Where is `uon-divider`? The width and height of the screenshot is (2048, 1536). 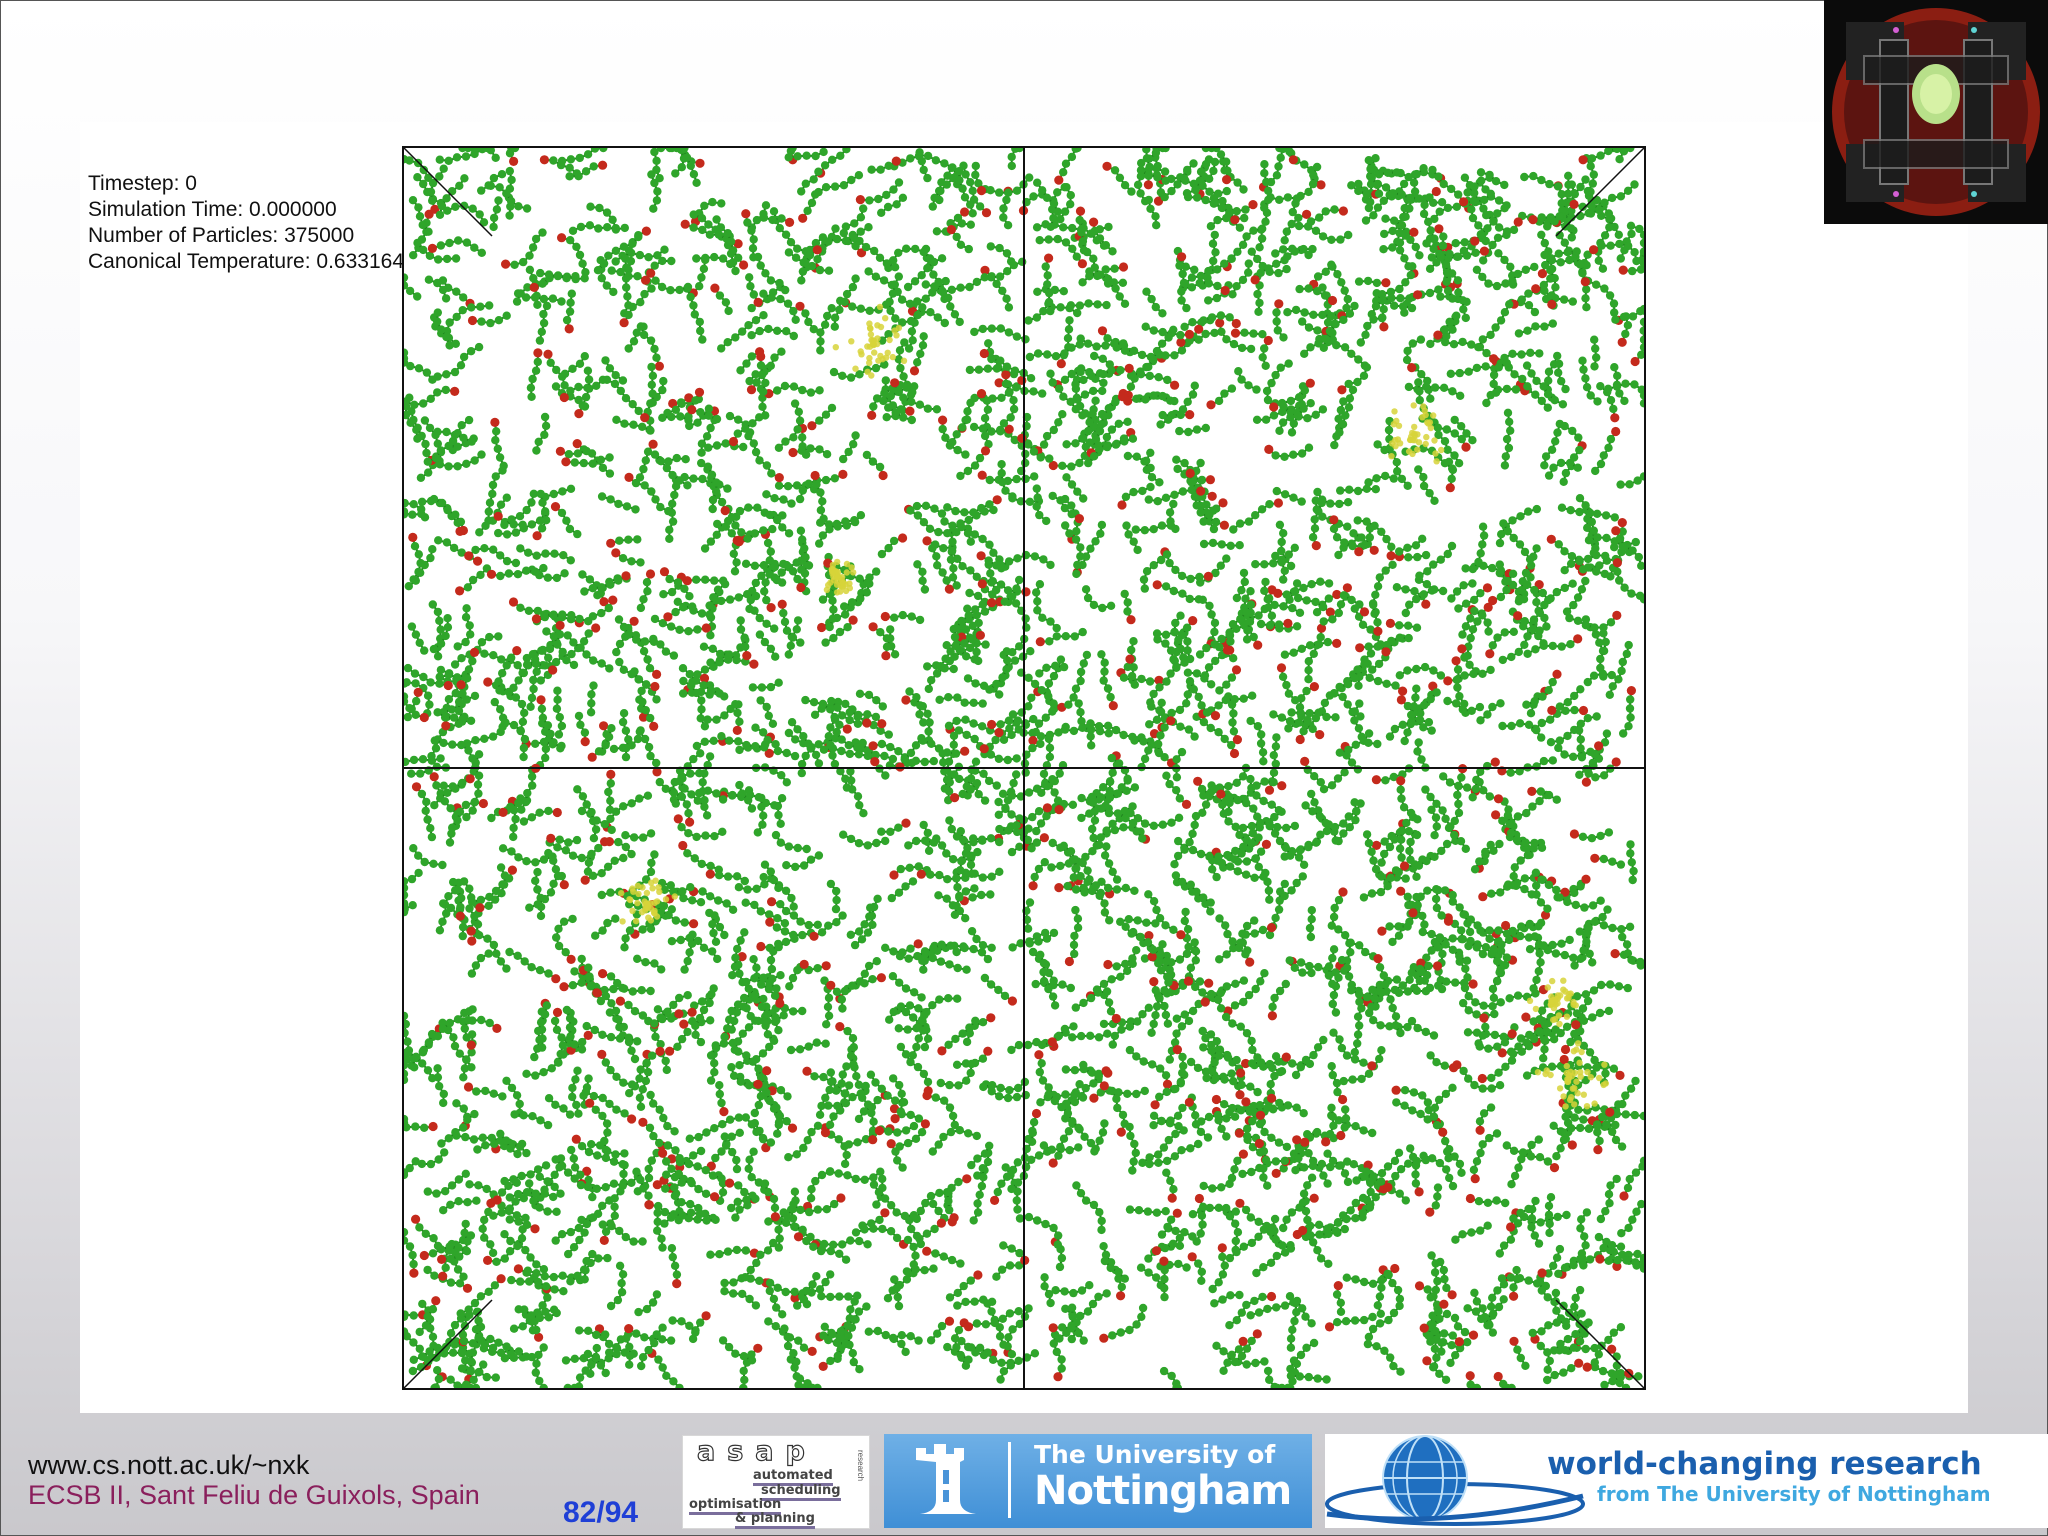 uon-divider is located at coordinates (1009, 1480).